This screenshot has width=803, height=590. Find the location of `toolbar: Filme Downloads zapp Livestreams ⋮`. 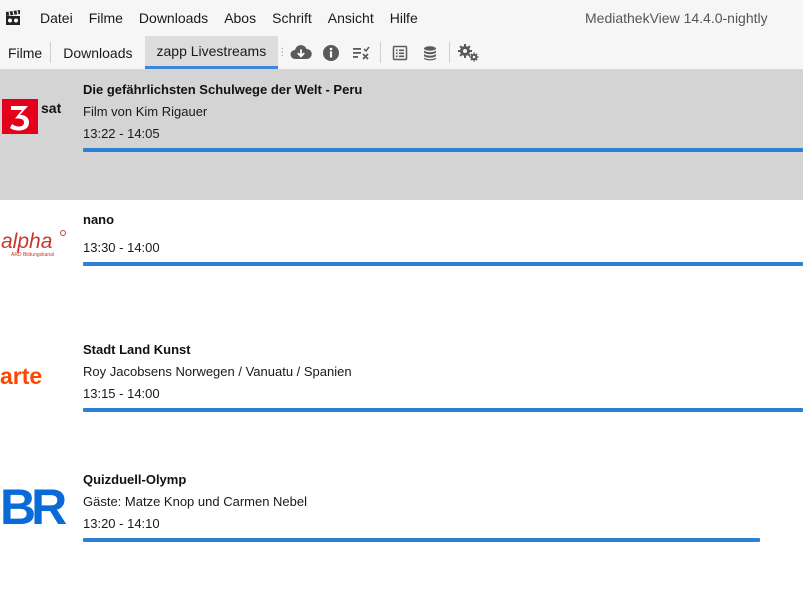

toolbar: Filme Downloads zapp Livestreams ⋮ is located at coordinates (401, 53).